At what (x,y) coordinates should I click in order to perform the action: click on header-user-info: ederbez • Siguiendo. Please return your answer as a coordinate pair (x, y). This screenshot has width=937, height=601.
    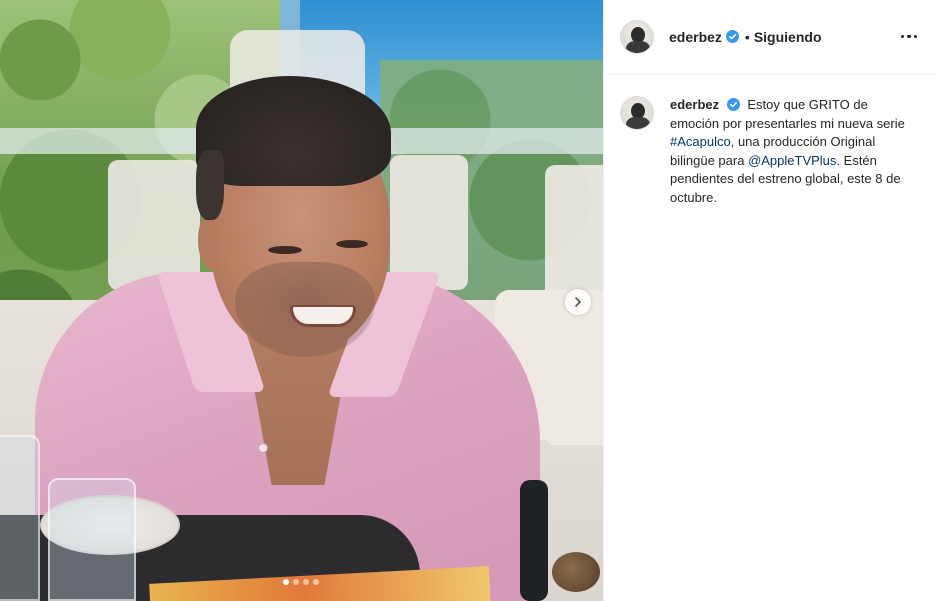
    Looking at the image, I should click on (745, 37).